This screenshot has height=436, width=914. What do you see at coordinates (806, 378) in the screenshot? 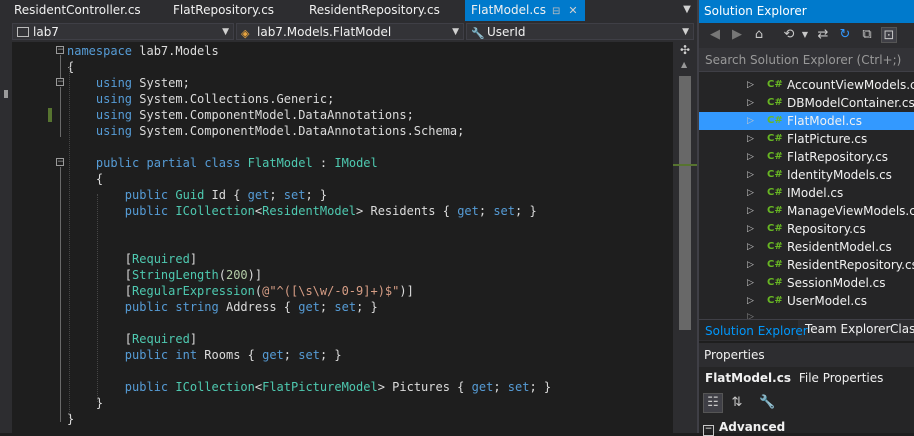
I see `properties-object-selector: FlatModel.cs File Properties` at bounding box center [806, 378].